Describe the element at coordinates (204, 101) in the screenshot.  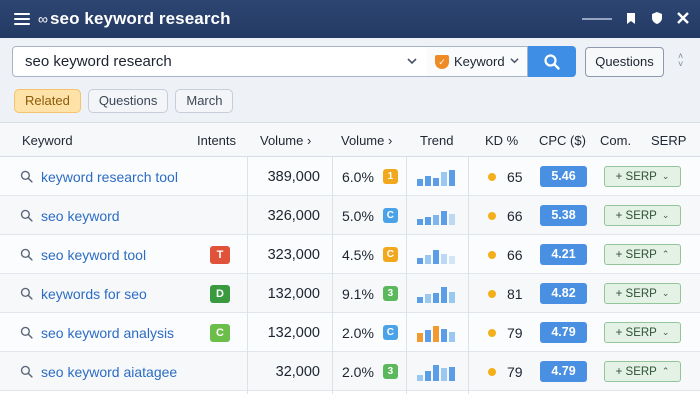
I see `chip-march: March` at that location.